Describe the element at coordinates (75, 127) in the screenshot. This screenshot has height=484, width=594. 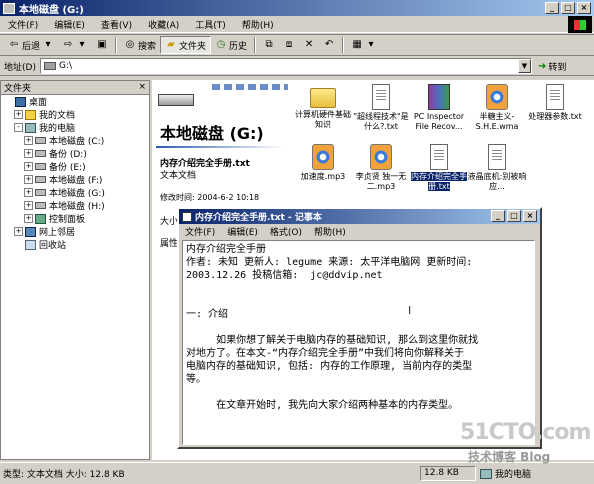
I see `tree-item: - 我的电脑` at that location.